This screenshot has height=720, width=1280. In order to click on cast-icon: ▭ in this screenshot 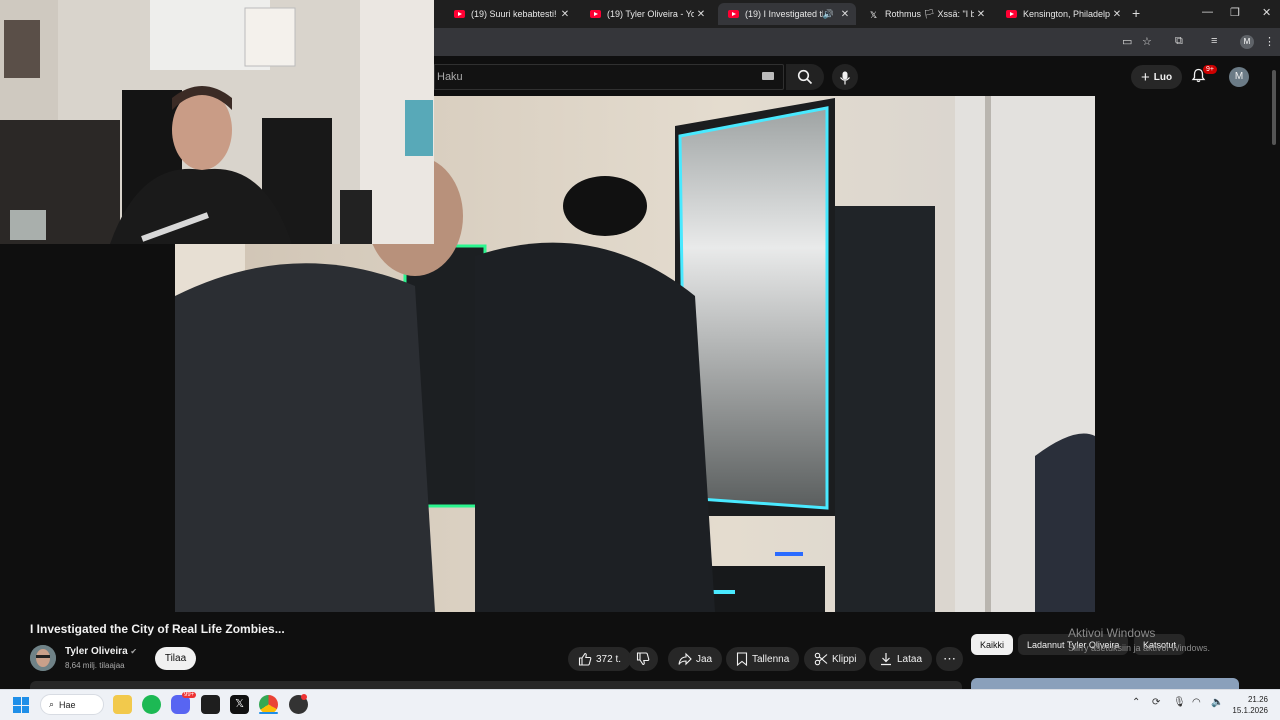, I will do `click(1127, 41)`.